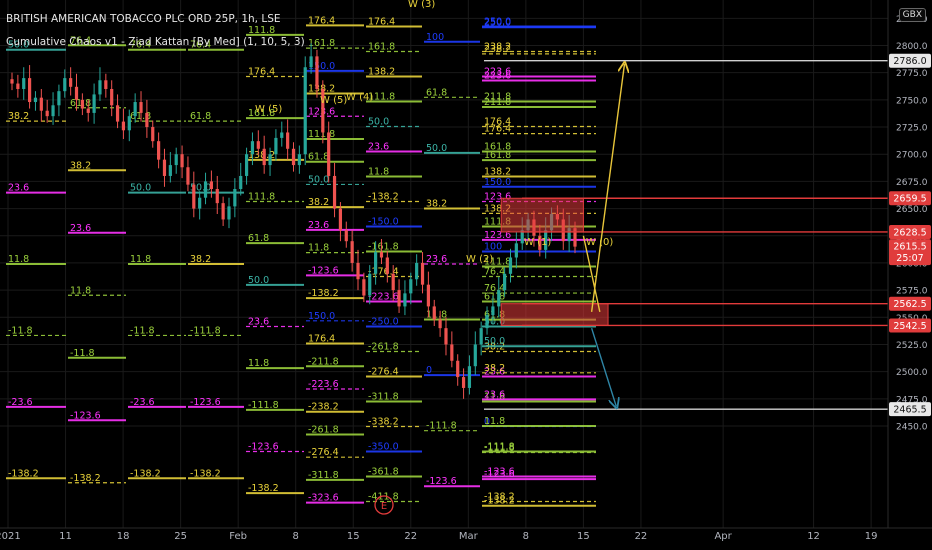 The image size is (932, 550). I want to click on fib-level-label: 250.0, so click(497, 22).